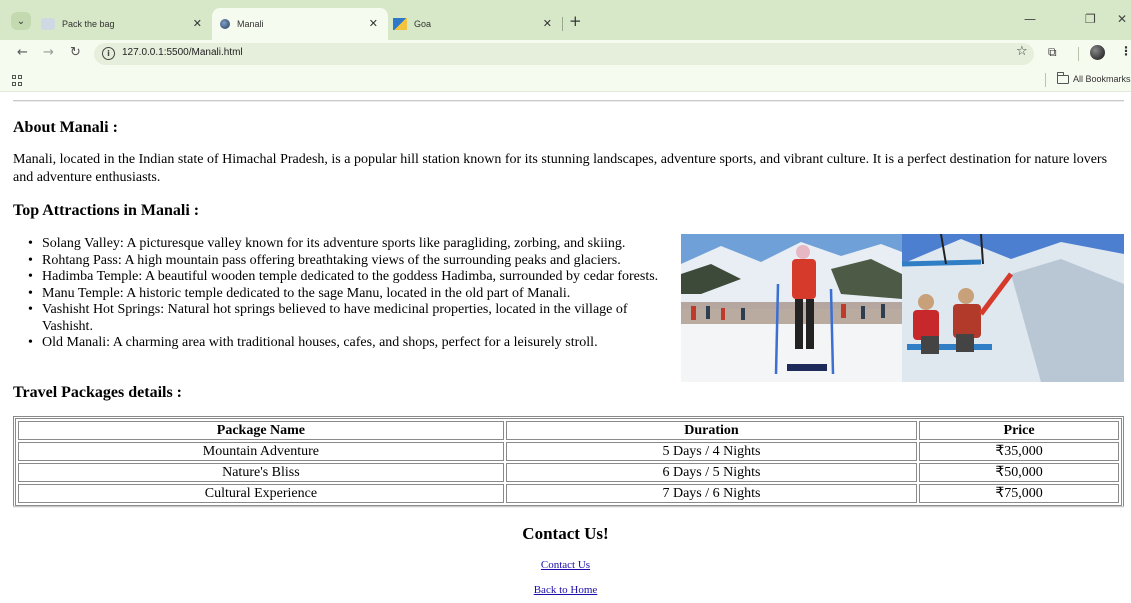  I want to click on contact-heading: Contact Us!, so click(565, 533).